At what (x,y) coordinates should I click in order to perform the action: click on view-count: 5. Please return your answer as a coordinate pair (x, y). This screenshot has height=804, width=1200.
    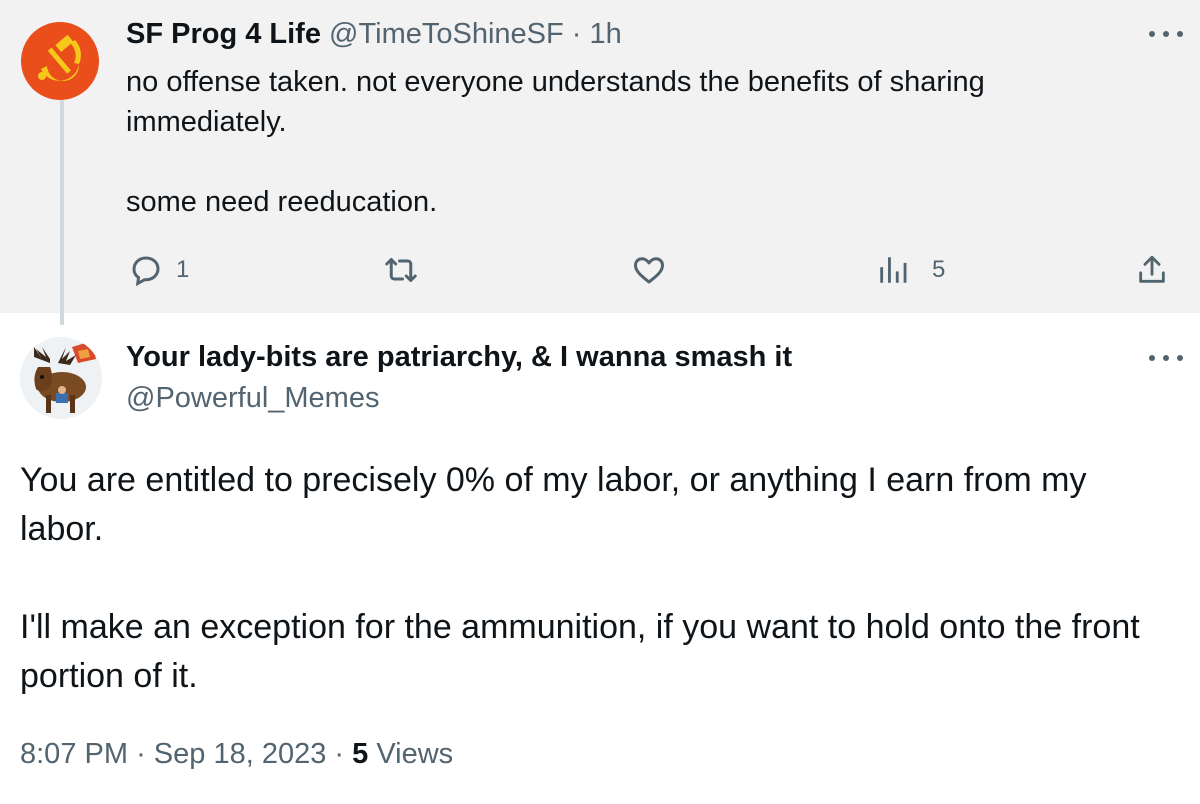
    Looking at the image, I should click on (939, 269).